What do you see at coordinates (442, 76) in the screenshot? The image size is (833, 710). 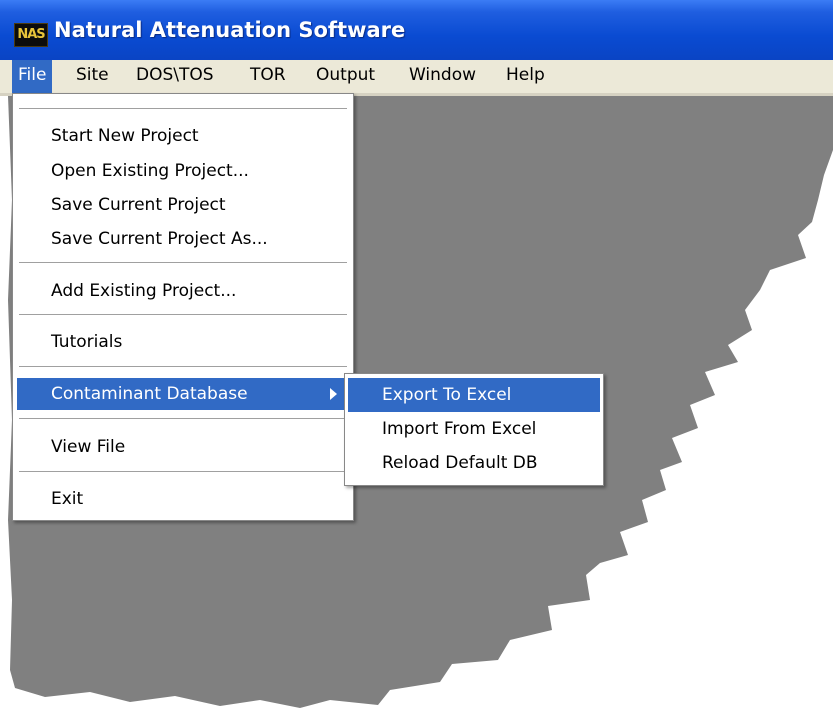 I see `menu-window: Window` at bounding box center [442, 76].